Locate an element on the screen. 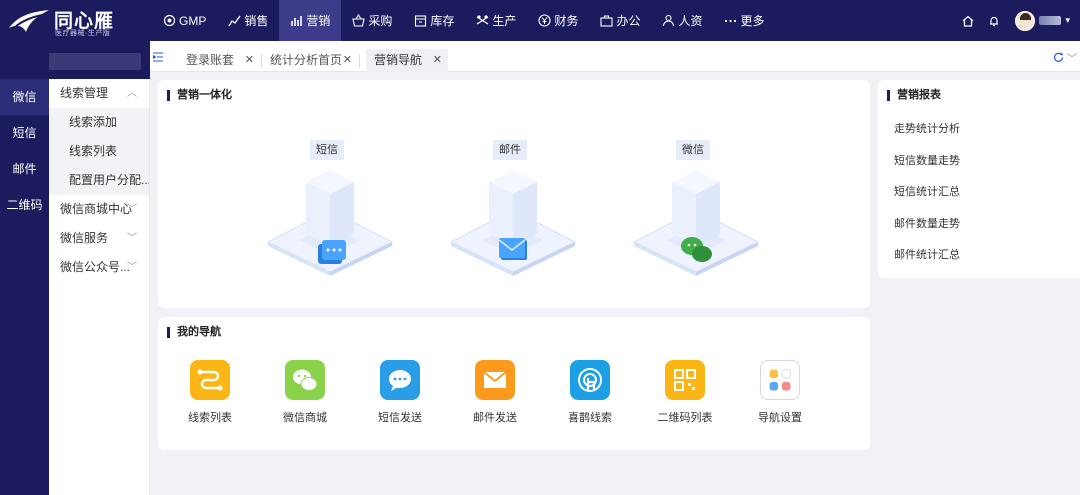 This screenshot has height=495, width=1080. submenu-clue-label: 线索管理 is located at coordinates (84, 93).